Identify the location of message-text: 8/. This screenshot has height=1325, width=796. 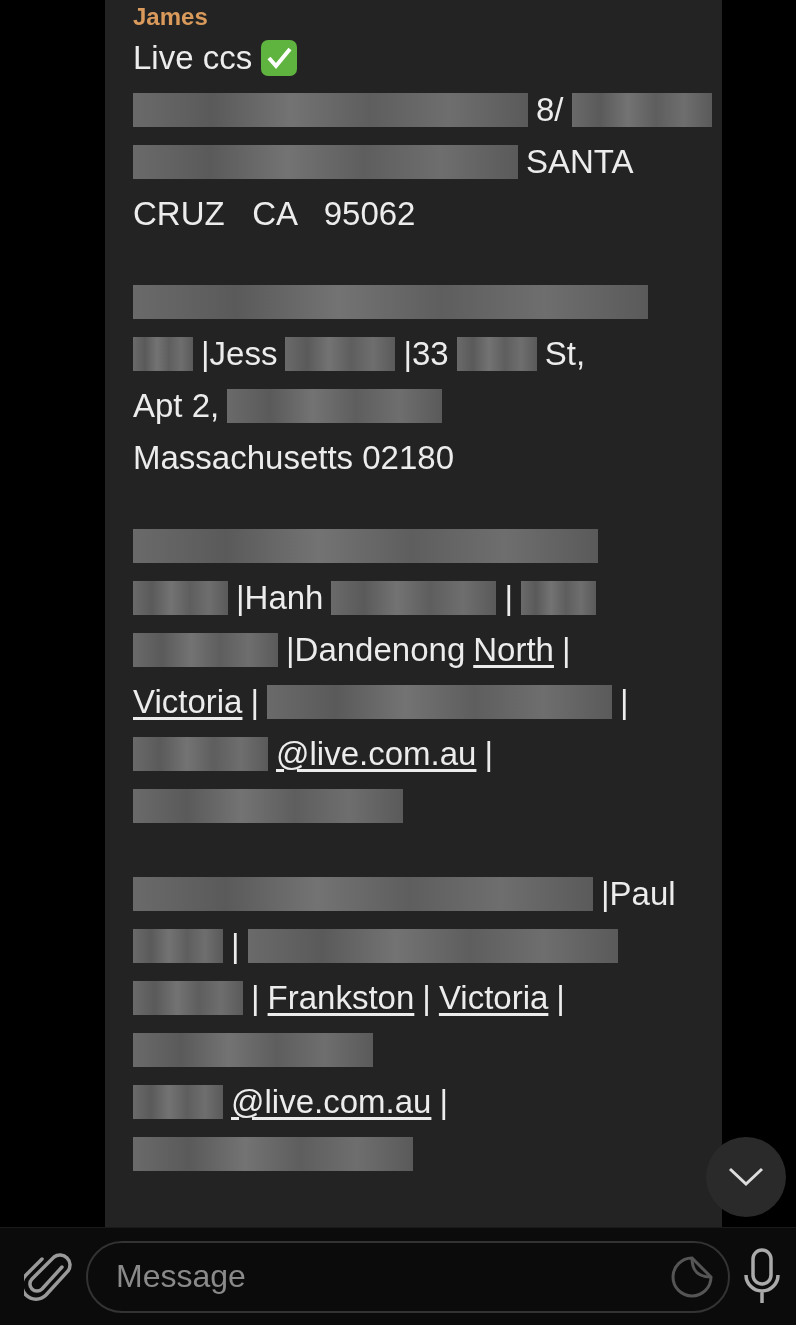
(550, 110).